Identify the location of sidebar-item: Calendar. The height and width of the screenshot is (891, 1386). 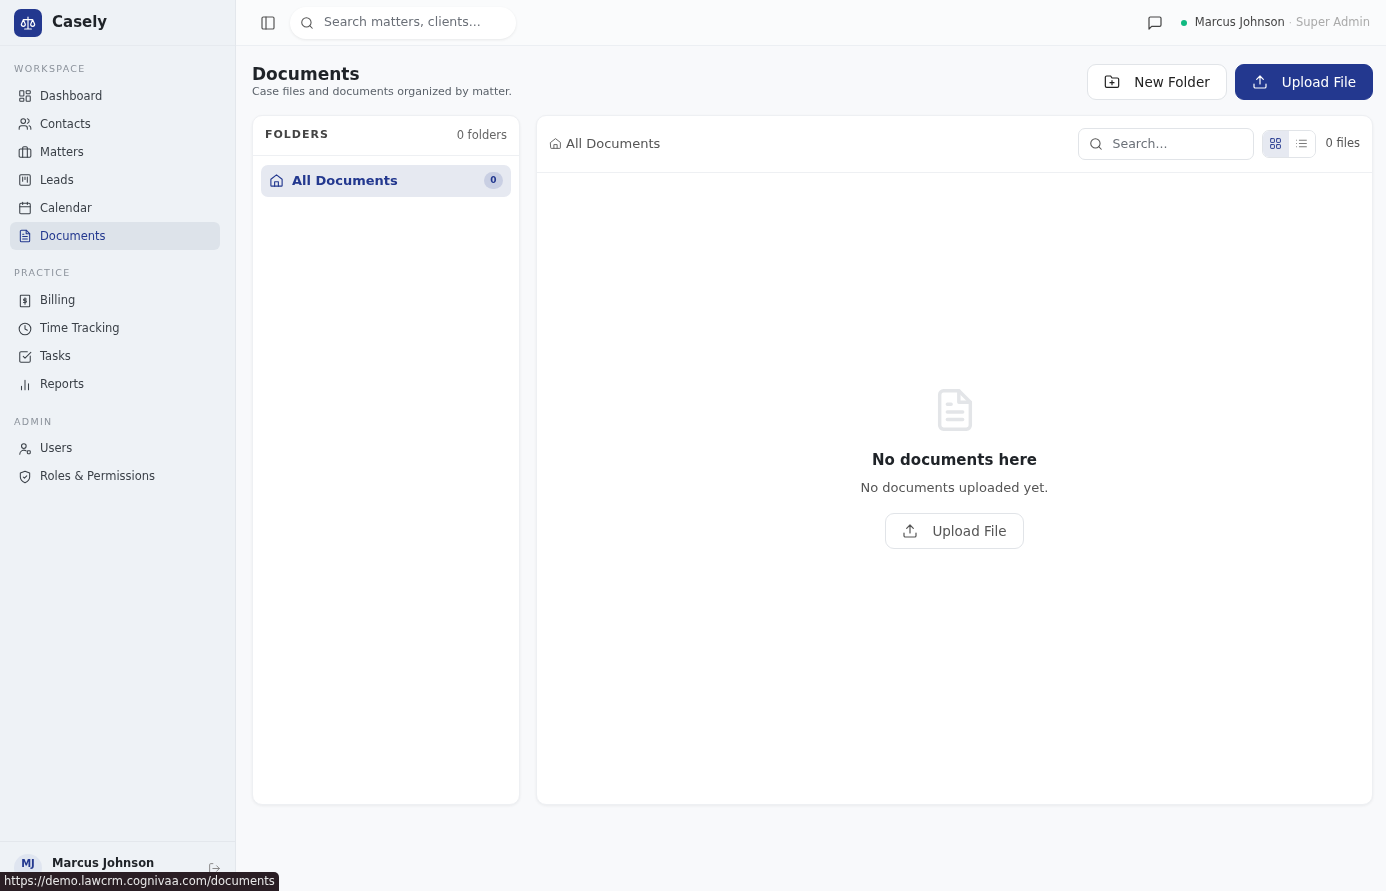
(115, 208).